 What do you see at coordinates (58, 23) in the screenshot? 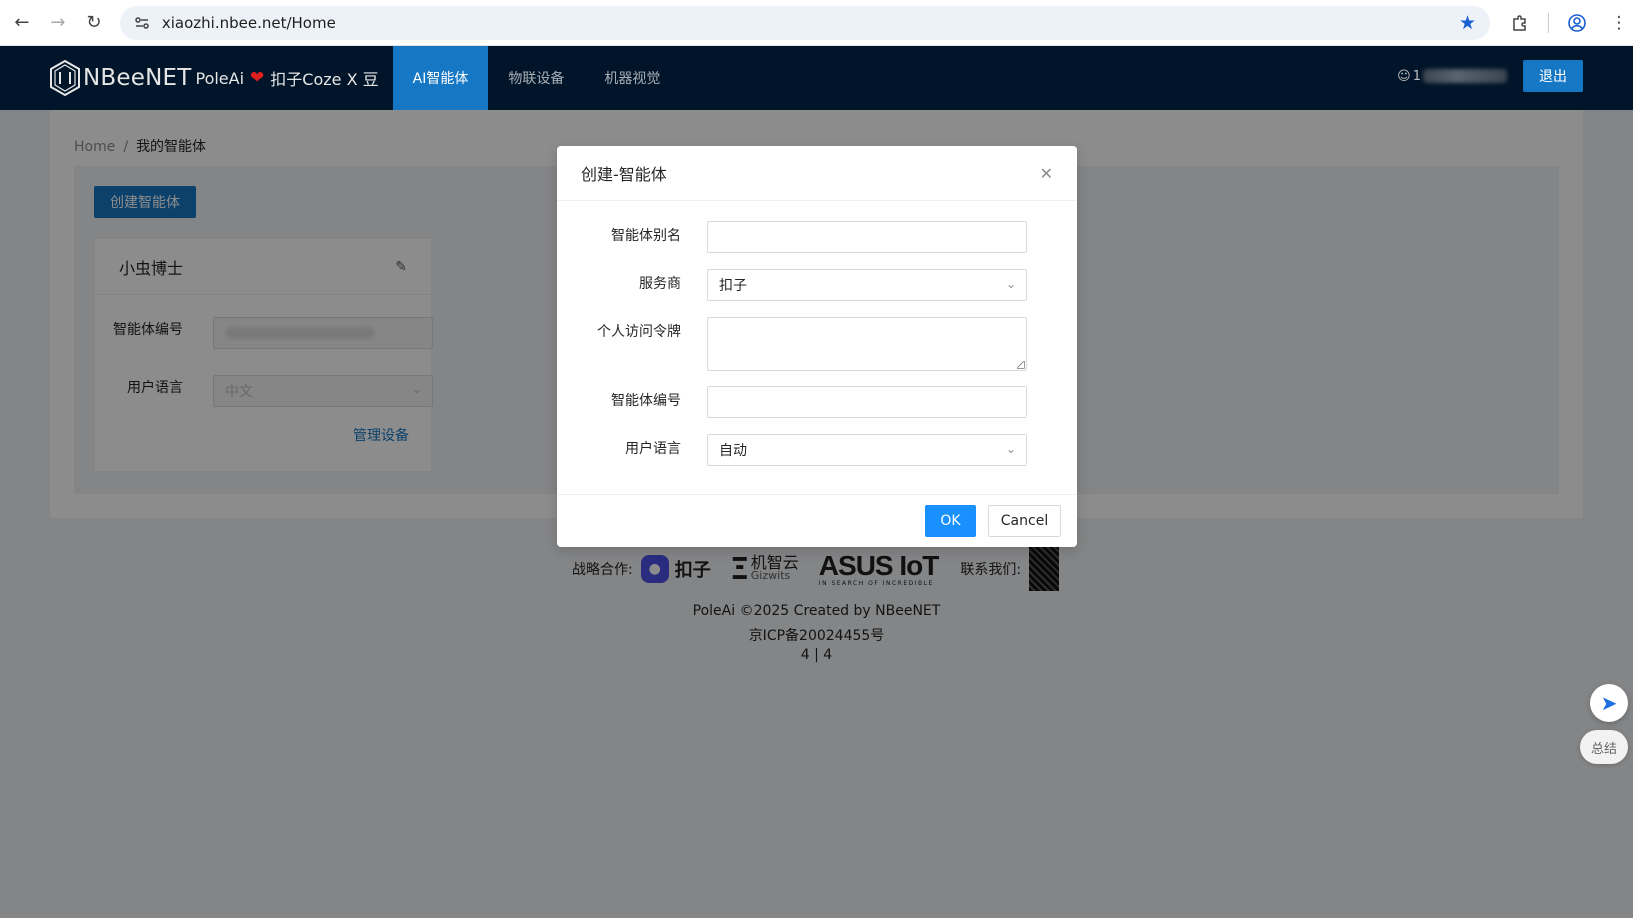
I see `forward-icon: →` at bounding box center [58, 23].